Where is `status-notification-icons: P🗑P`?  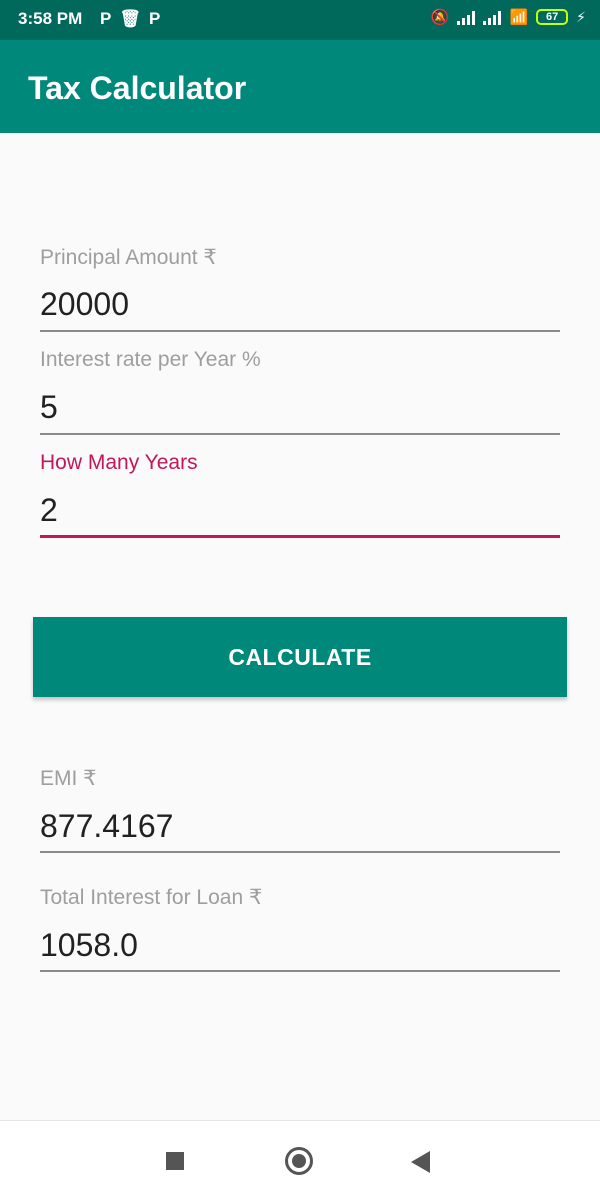
status-notification-icons: P🗑P is located at coordinates (134, 19).